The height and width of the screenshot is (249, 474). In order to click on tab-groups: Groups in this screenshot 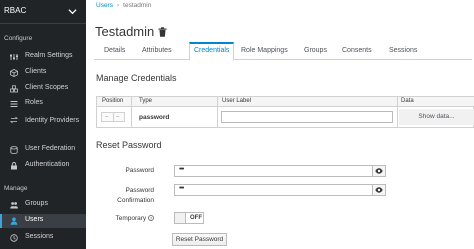, I will do `click(315, 51)`.